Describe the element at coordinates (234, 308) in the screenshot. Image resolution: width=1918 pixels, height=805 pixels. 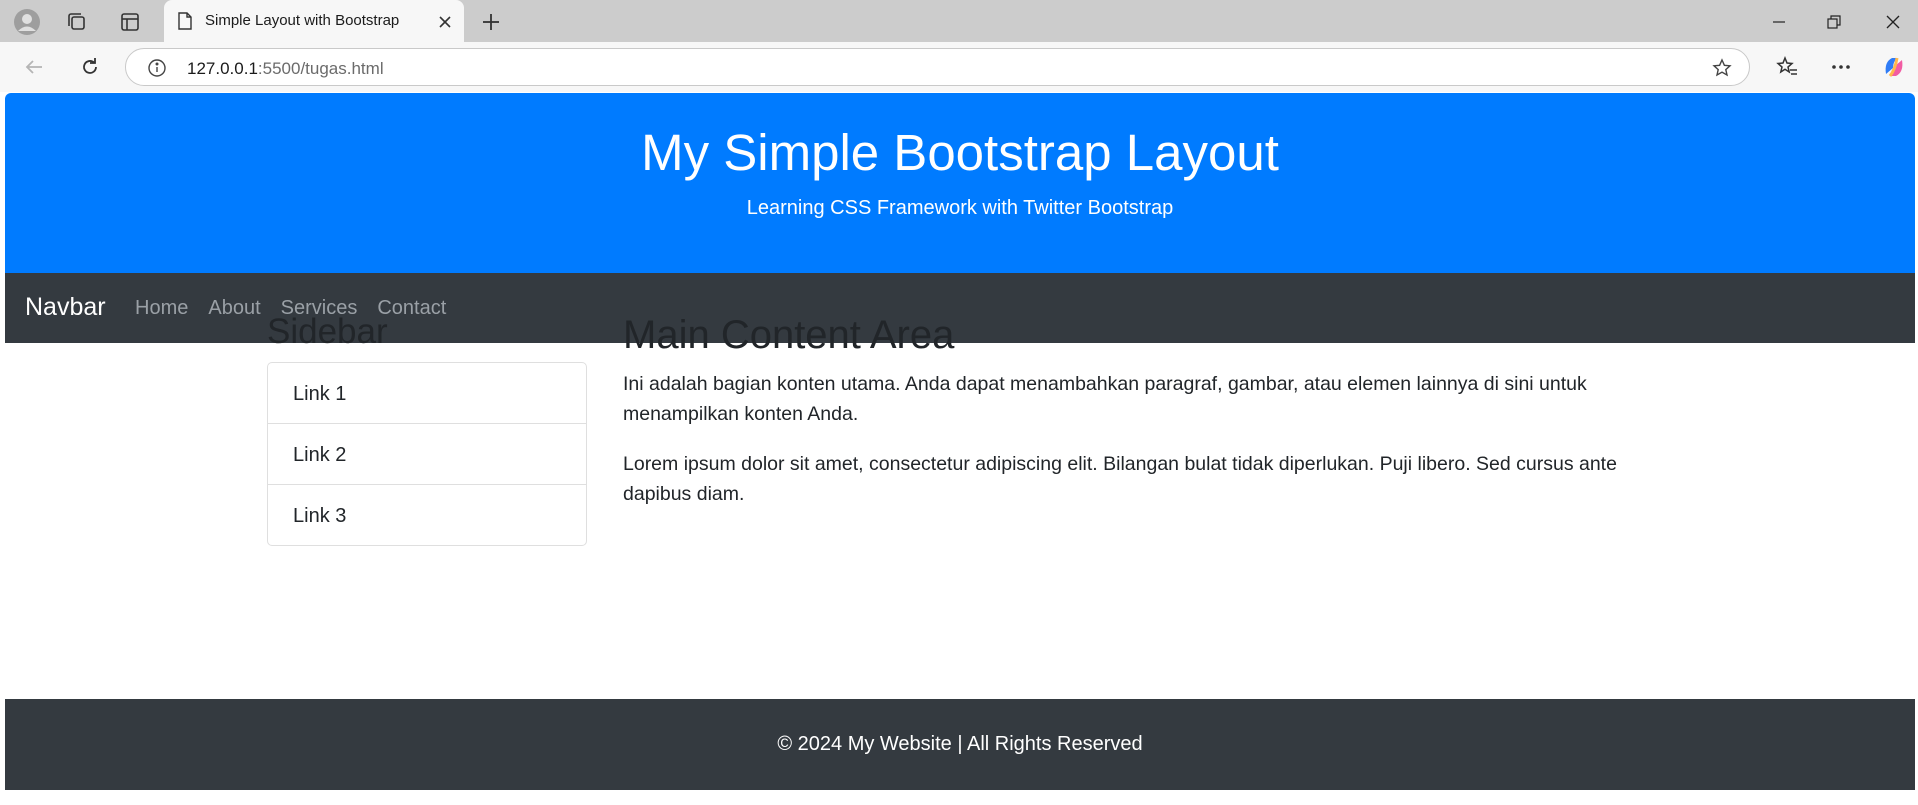
I see `nav-link-about: About` at that location.